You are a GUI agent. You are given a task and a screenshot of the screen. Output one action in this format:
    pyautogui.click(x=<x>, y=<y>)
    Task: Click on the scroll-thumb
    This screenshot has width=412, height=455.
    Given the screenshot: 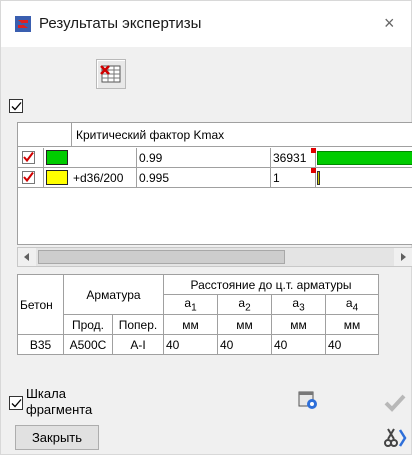 What is the action you would take?
    pyautogui.click(x=161, y=257)
    